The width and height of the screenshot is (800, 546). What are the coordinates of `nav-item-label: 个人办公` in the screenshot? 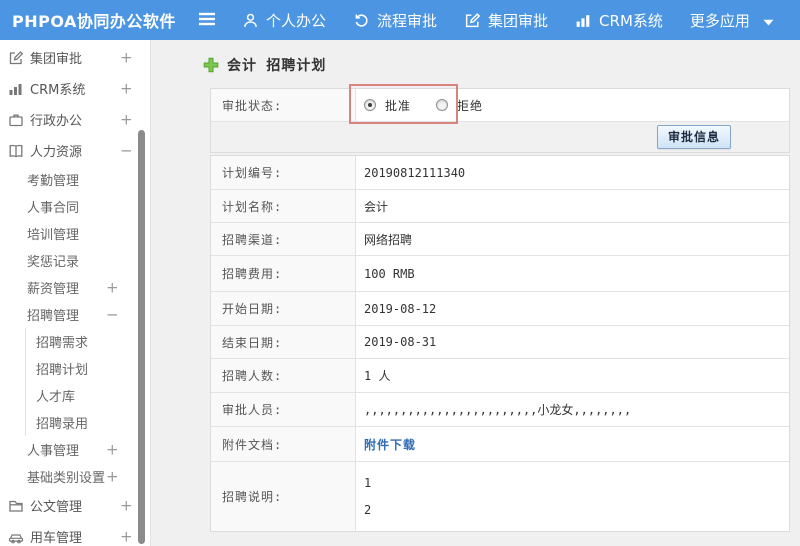 It's located at (296, 20).